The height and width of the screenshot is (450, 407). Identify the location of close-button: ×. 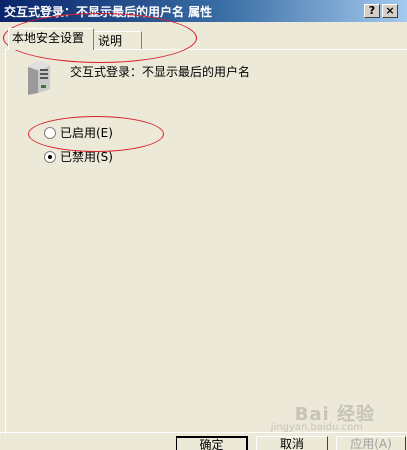
(390, 11).